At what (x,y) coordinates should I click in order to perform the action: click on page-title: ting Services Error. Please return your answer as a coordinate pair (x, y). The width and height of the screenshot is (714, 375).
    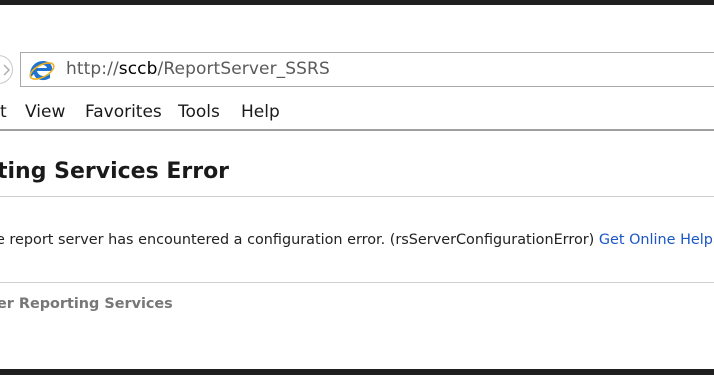
    Looking at the image, I should click on (115, 171).